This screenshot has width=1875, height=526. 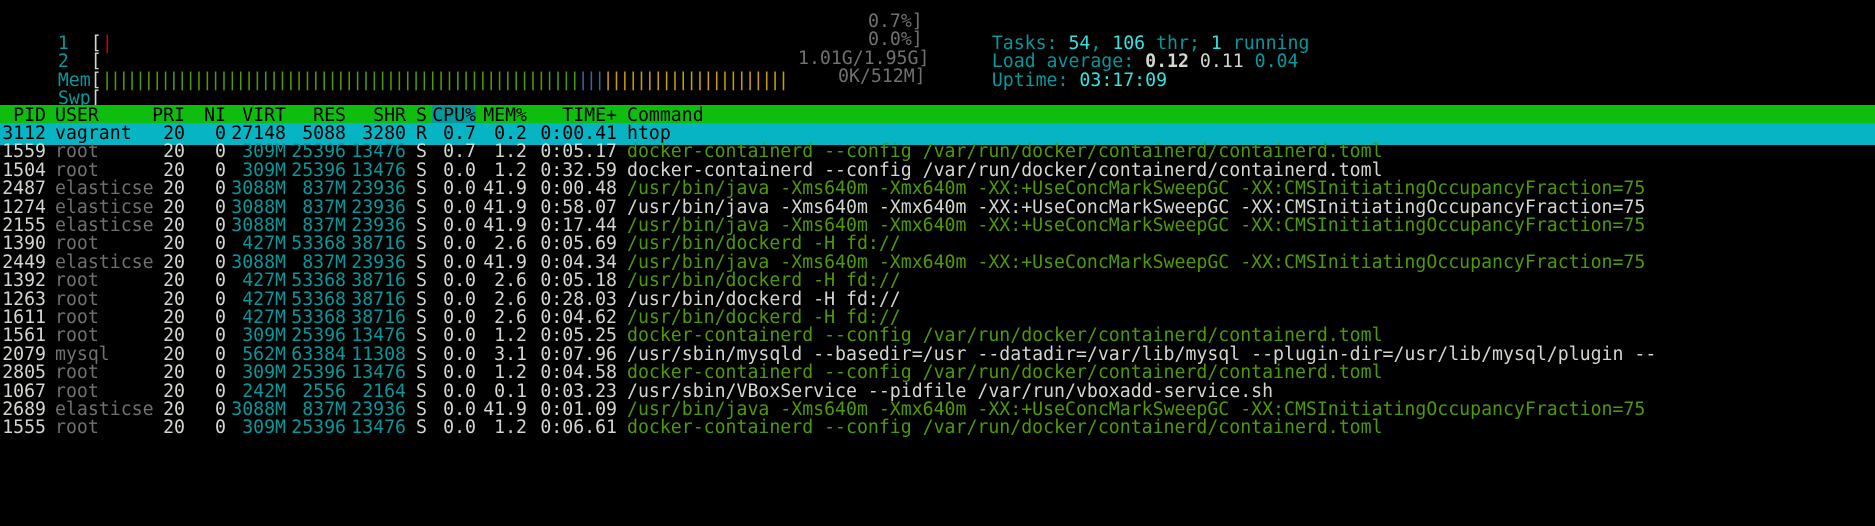 I want to click on mem-bar-cache: ||||||||||||||||||||||, so click(x=695, y=80).